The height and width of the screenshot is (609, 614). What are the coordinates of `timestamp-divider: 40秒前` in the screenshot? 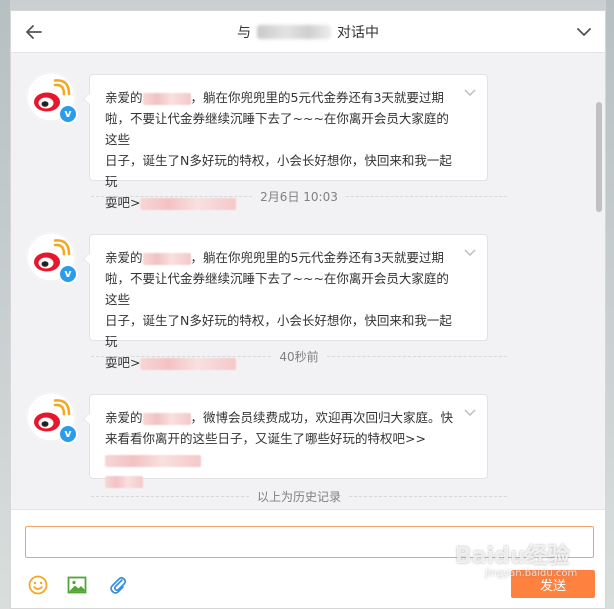 It's located at (299, 356).